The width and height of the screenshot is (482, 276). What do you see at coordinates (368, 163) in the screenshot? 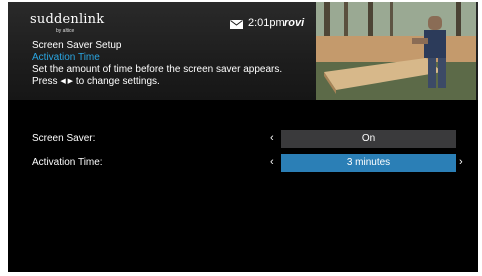
I see `activation-time-value: 3 minutes` at bounding box center [368, 163].